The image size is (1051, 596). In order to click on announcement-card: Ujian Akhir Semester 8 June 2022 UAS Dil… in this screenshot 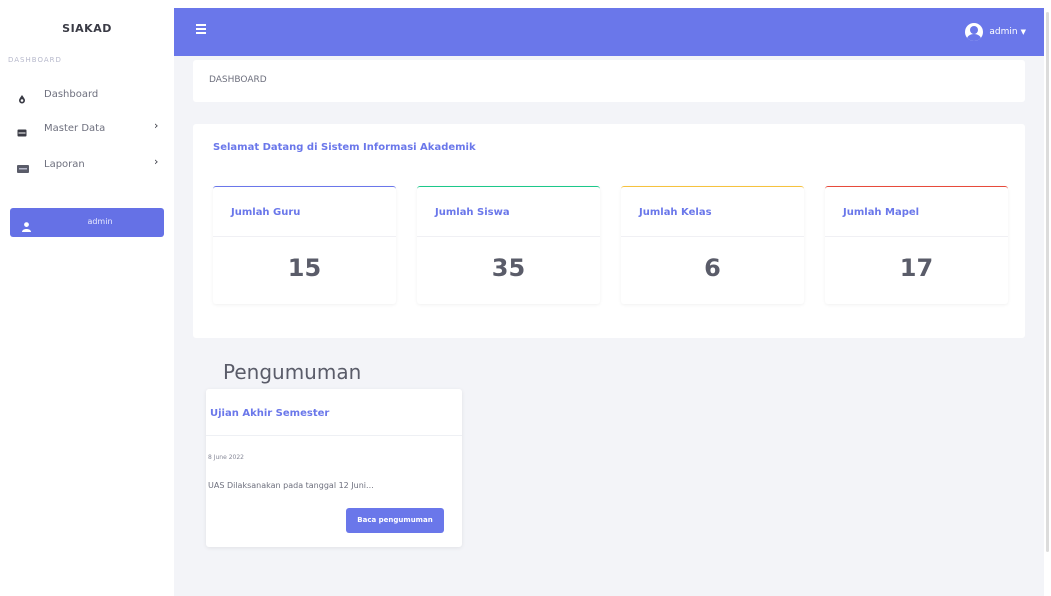, I will do `click(334, 468)`.